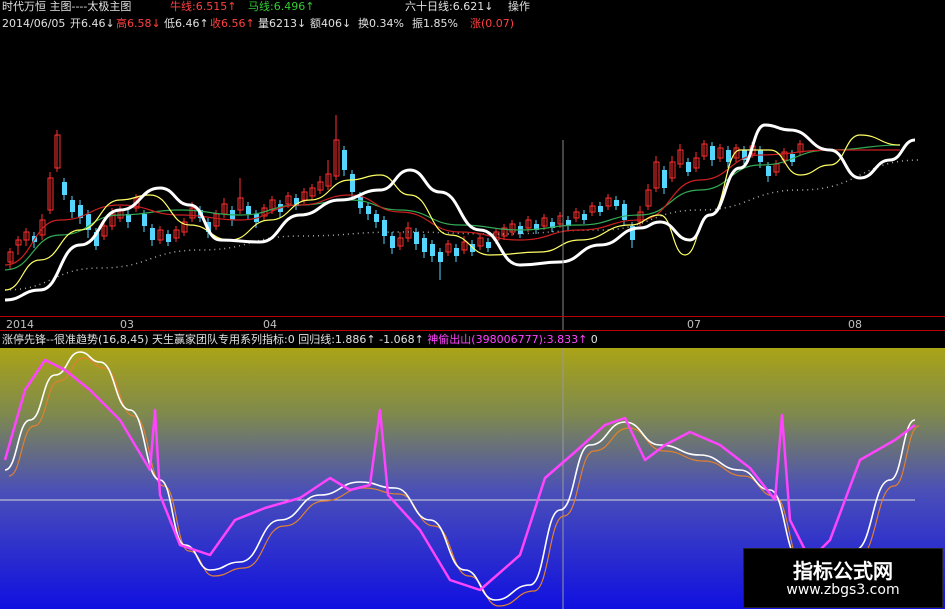 The width and height of the screenshot is (945, 609). Describe the element at coordinates (519, 6) in the screenshot. I see `row1-item: 操作` at that location.